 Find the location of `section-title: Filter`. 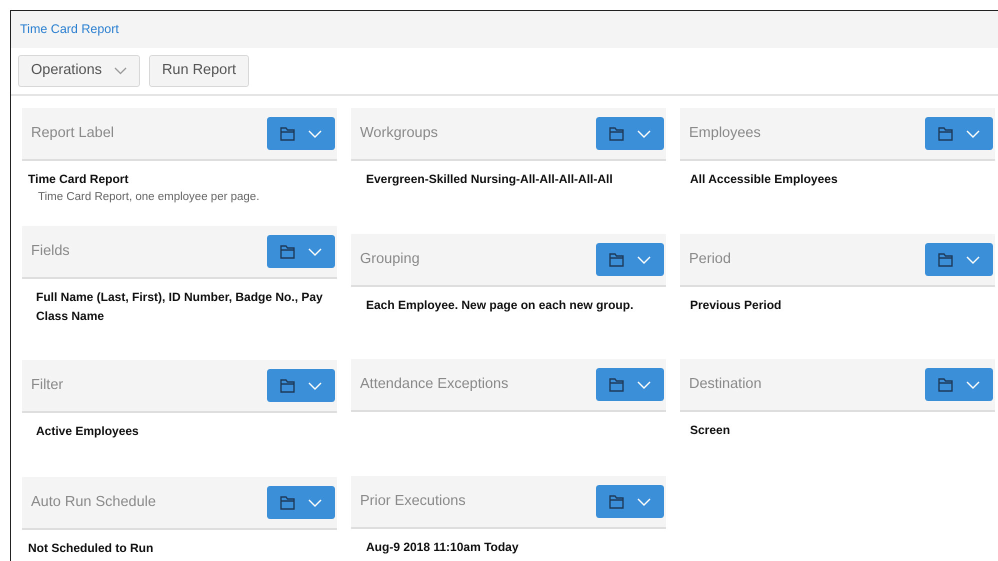

section-title: Filter is located at coordinates (47, 385).